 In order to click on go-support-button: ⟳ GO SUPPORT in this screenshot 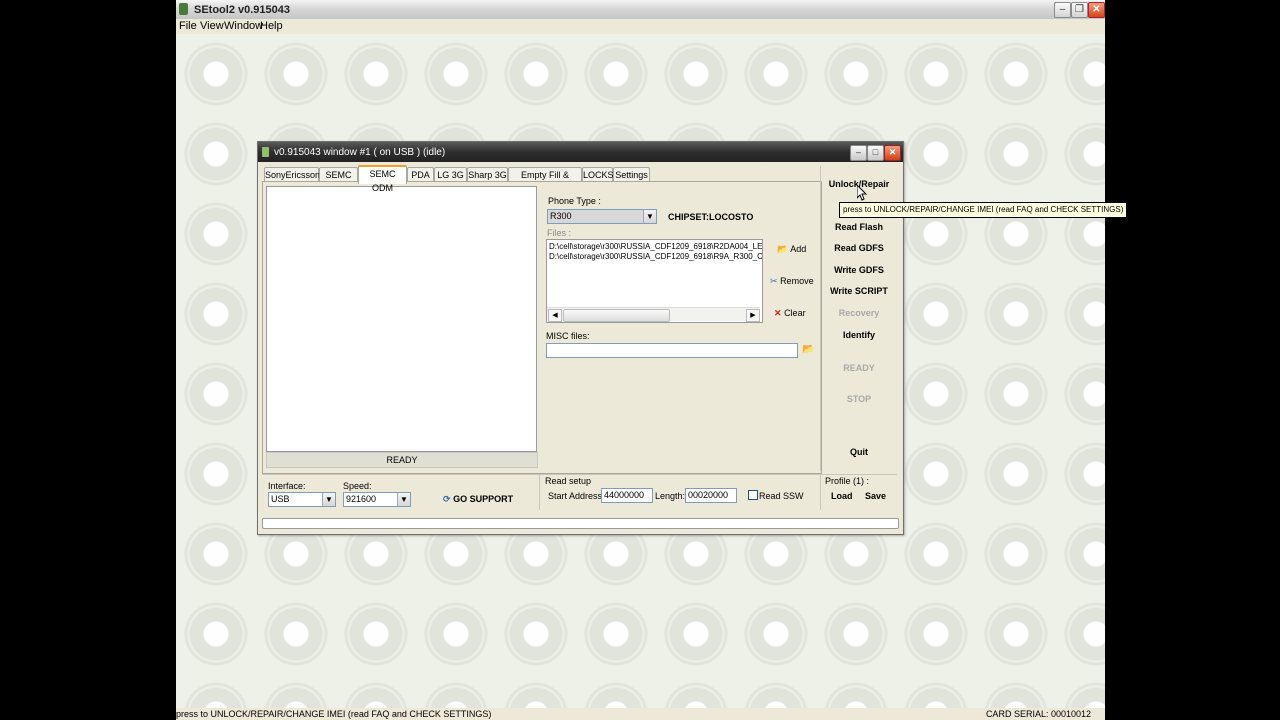, I will do `click(478, 499)`.